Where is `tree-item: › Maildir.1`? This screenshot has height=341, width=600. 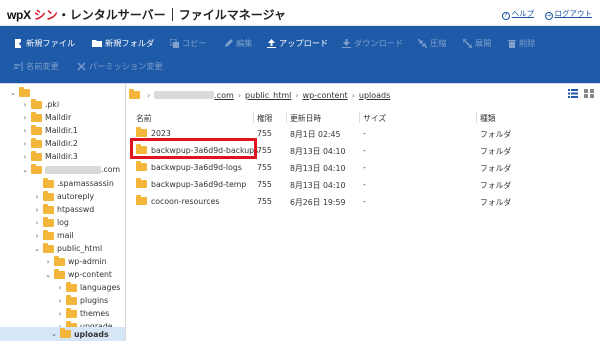
tree-item: › Maildir.1 is located at coordinates (49, 130).